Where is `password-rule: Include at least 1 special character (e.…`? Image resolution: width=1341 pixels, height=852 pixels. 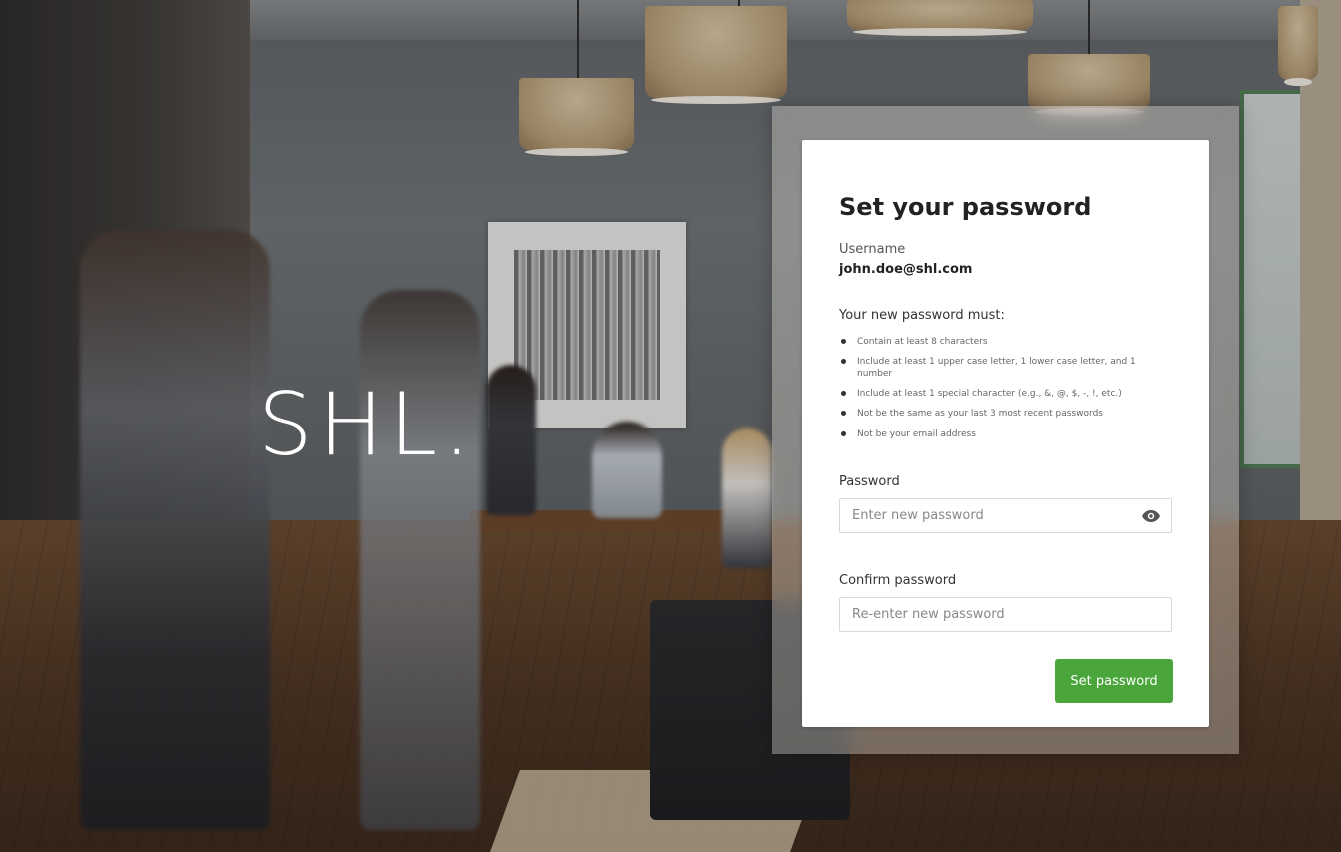 password-rule: Include at least 1 special character (e.… is located at coordinates (989, 394).